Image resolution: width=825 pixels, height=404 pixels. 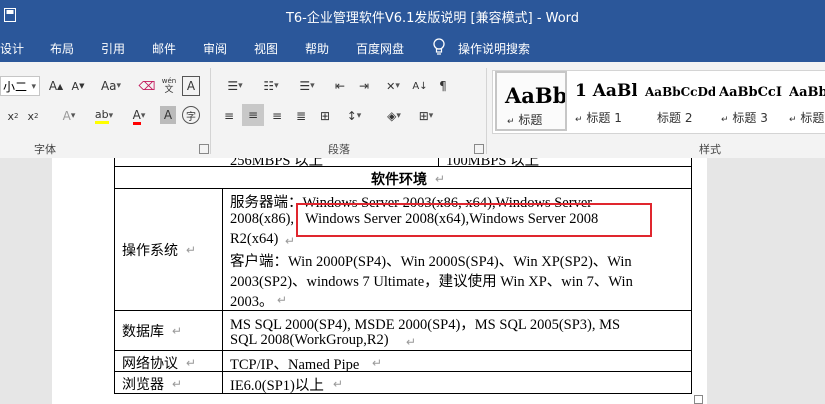 I want to click on char-shading-icon: A, so click(x=168, y=115).